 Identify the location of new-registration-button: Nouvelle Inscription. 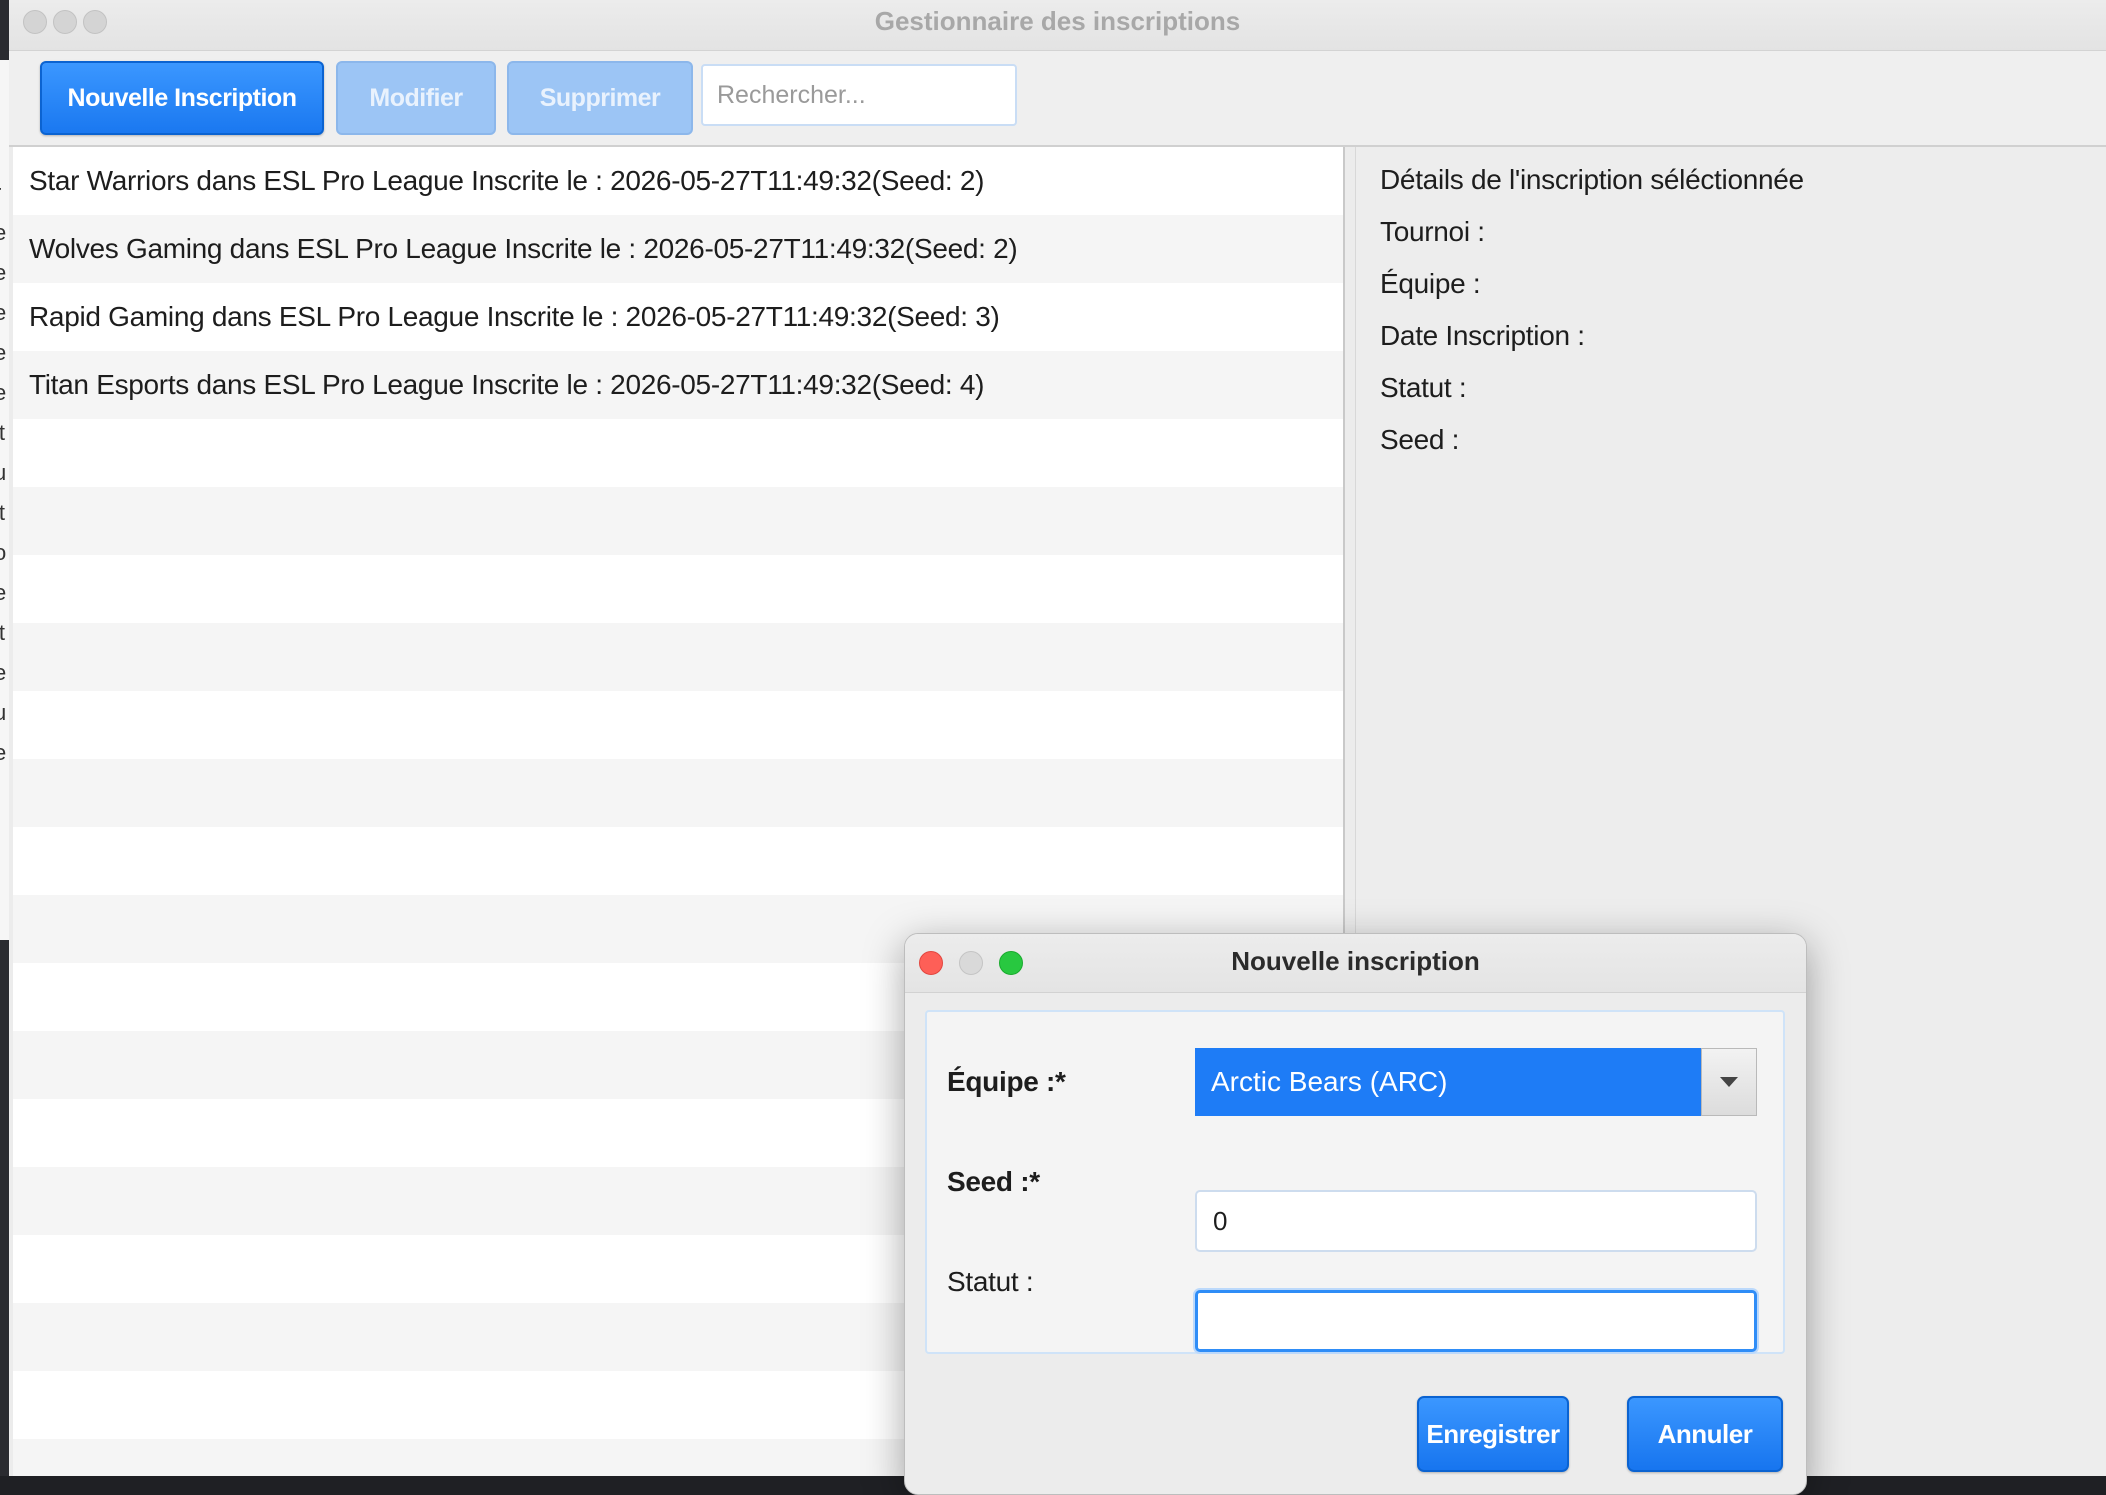
(182, 98).